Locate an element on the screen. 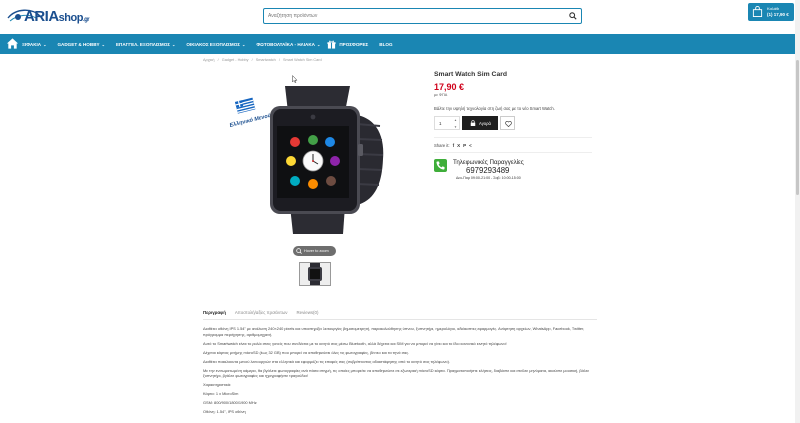 The image size is (800, 423). page-scrollbar is located at coordinates (797, 211).